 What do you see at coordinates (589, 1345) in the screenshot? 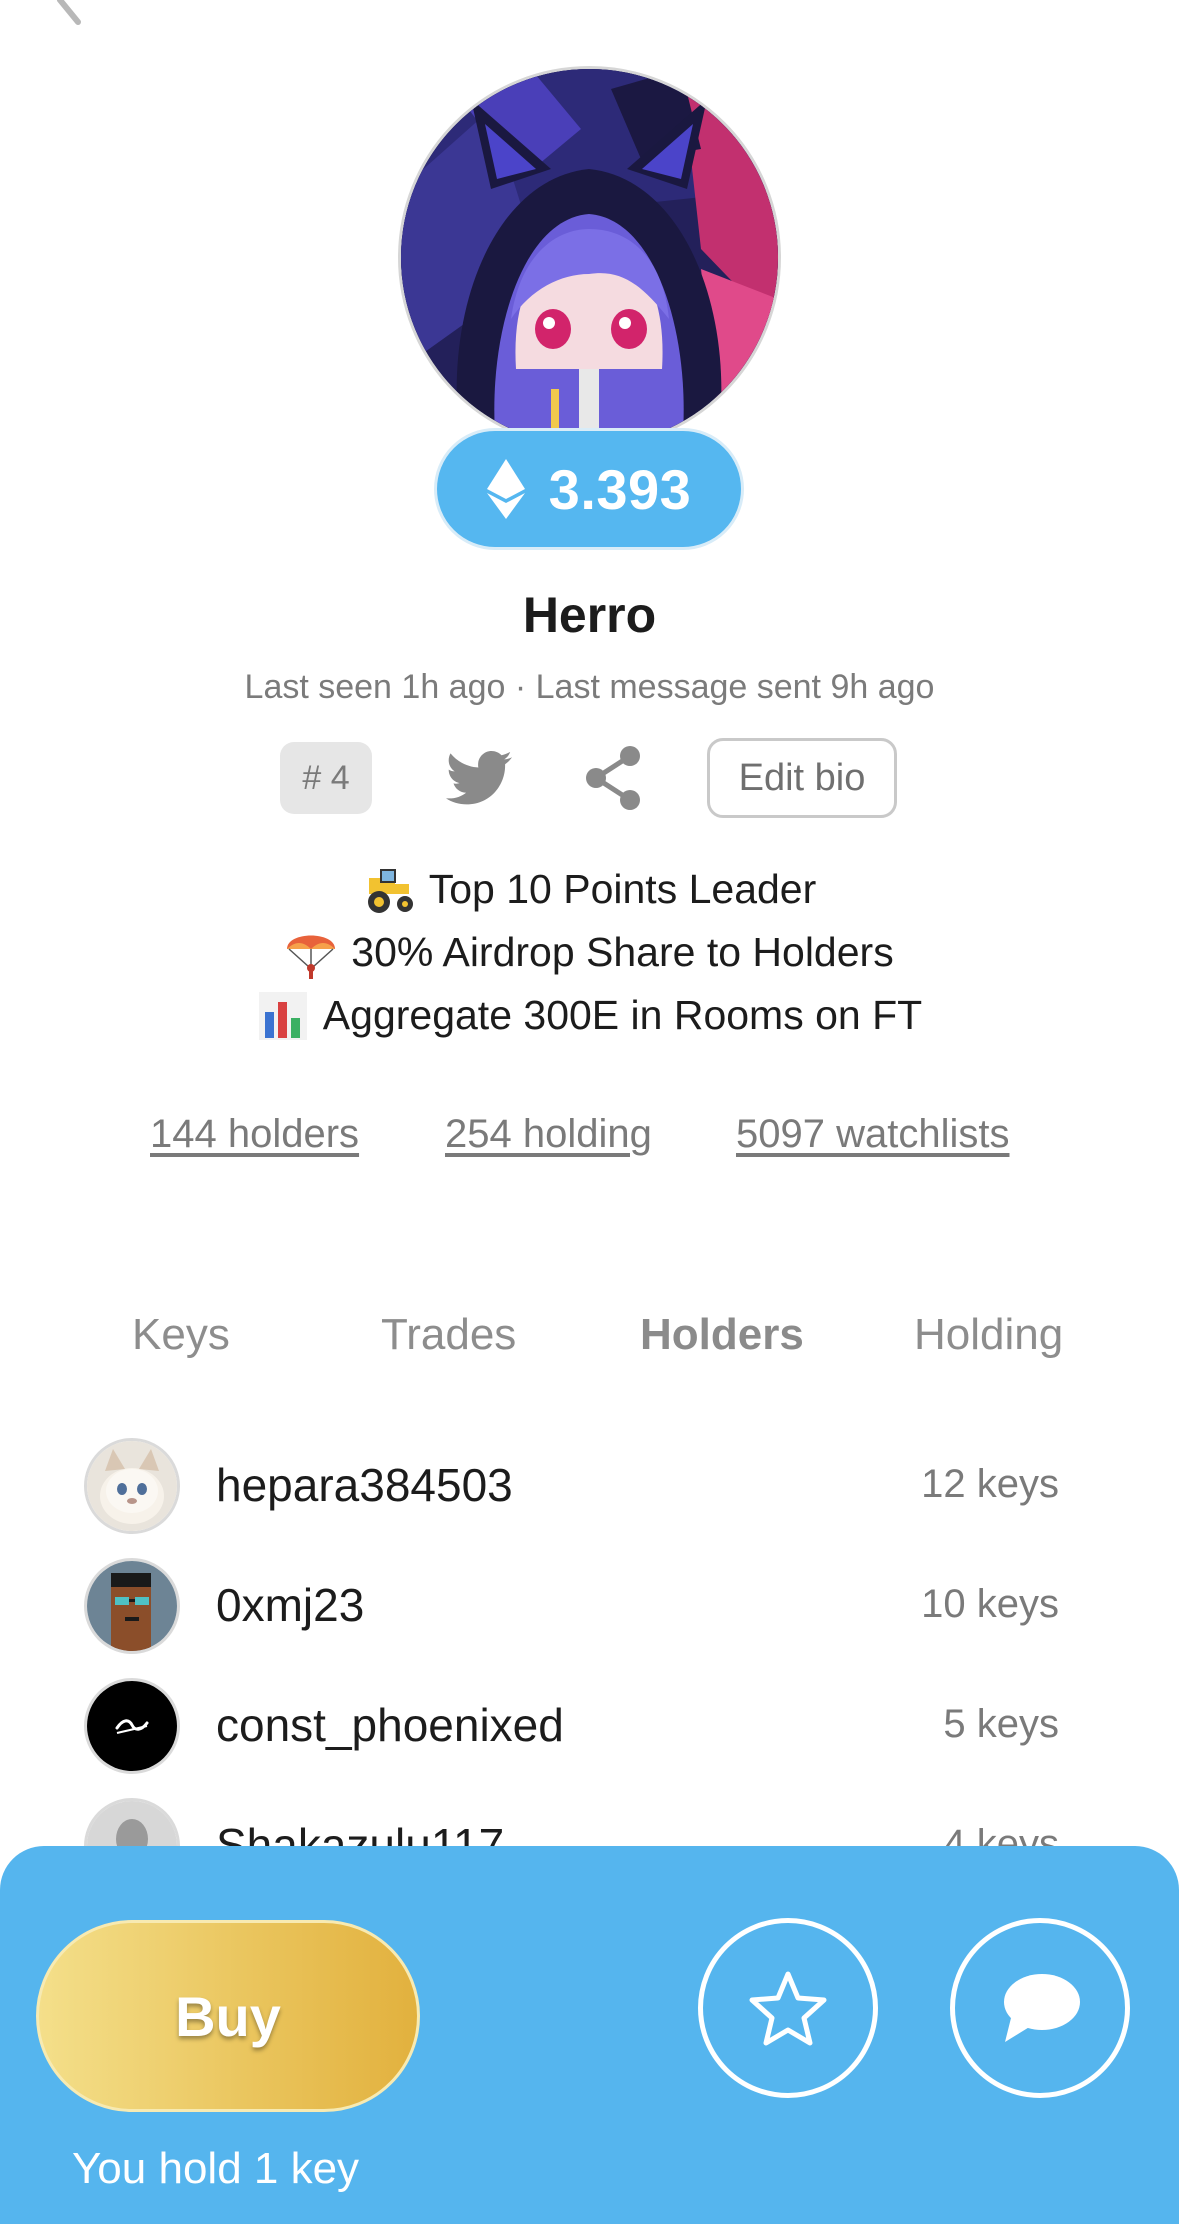
I see `profile-tabs: Keys Trades Holders Holding` at bounding box center [589, 1345].